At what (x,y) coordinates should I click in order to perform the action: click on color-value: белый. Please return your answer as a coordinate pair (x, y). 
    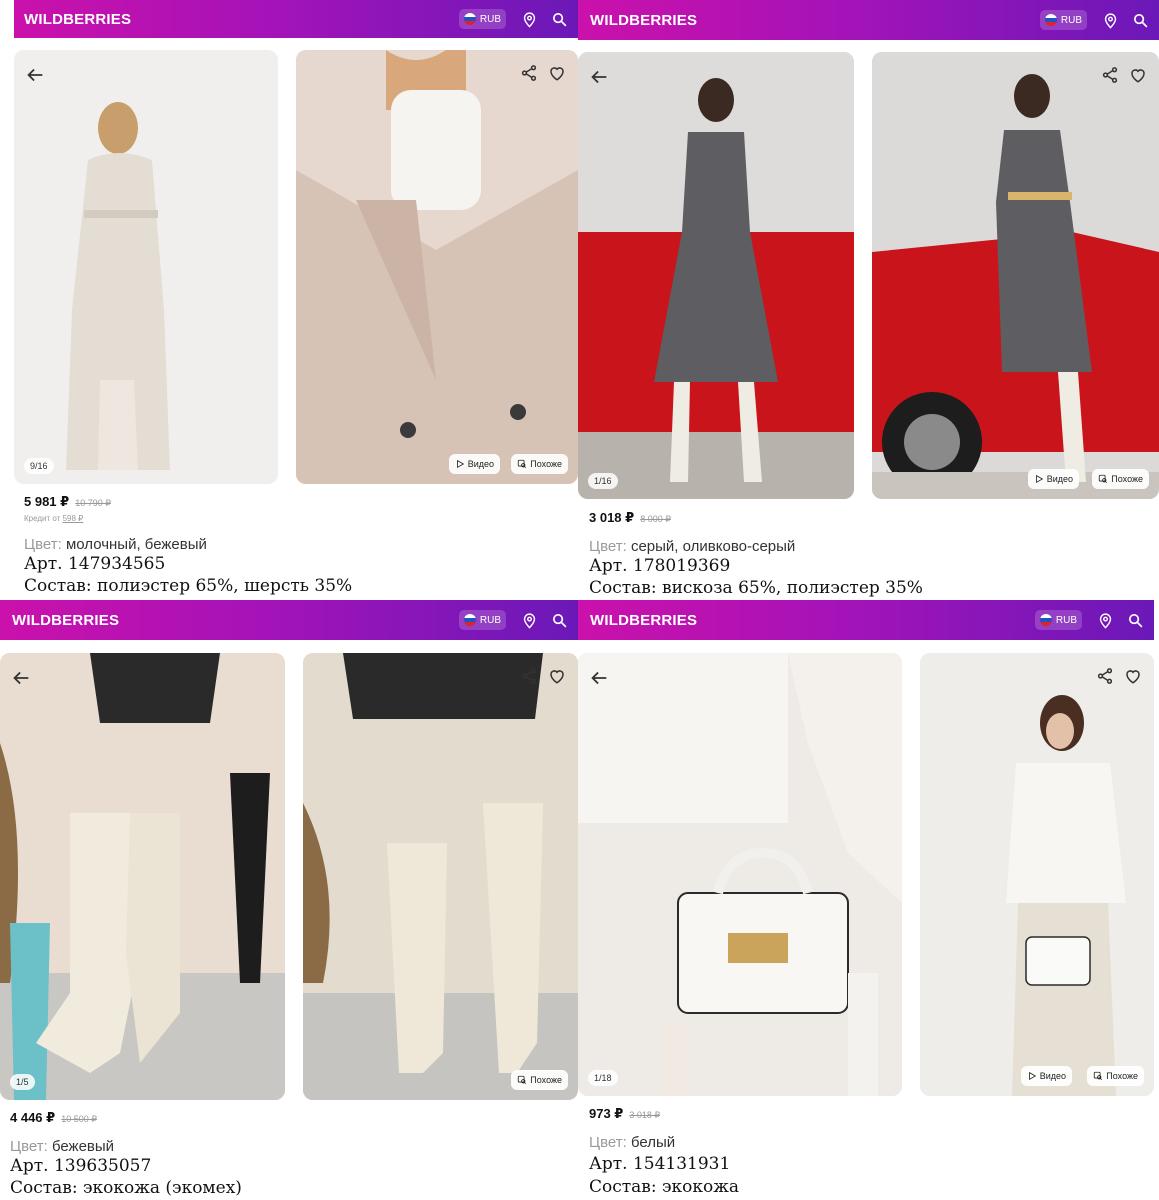
    Looking at the image, I should click on (653, 1142).